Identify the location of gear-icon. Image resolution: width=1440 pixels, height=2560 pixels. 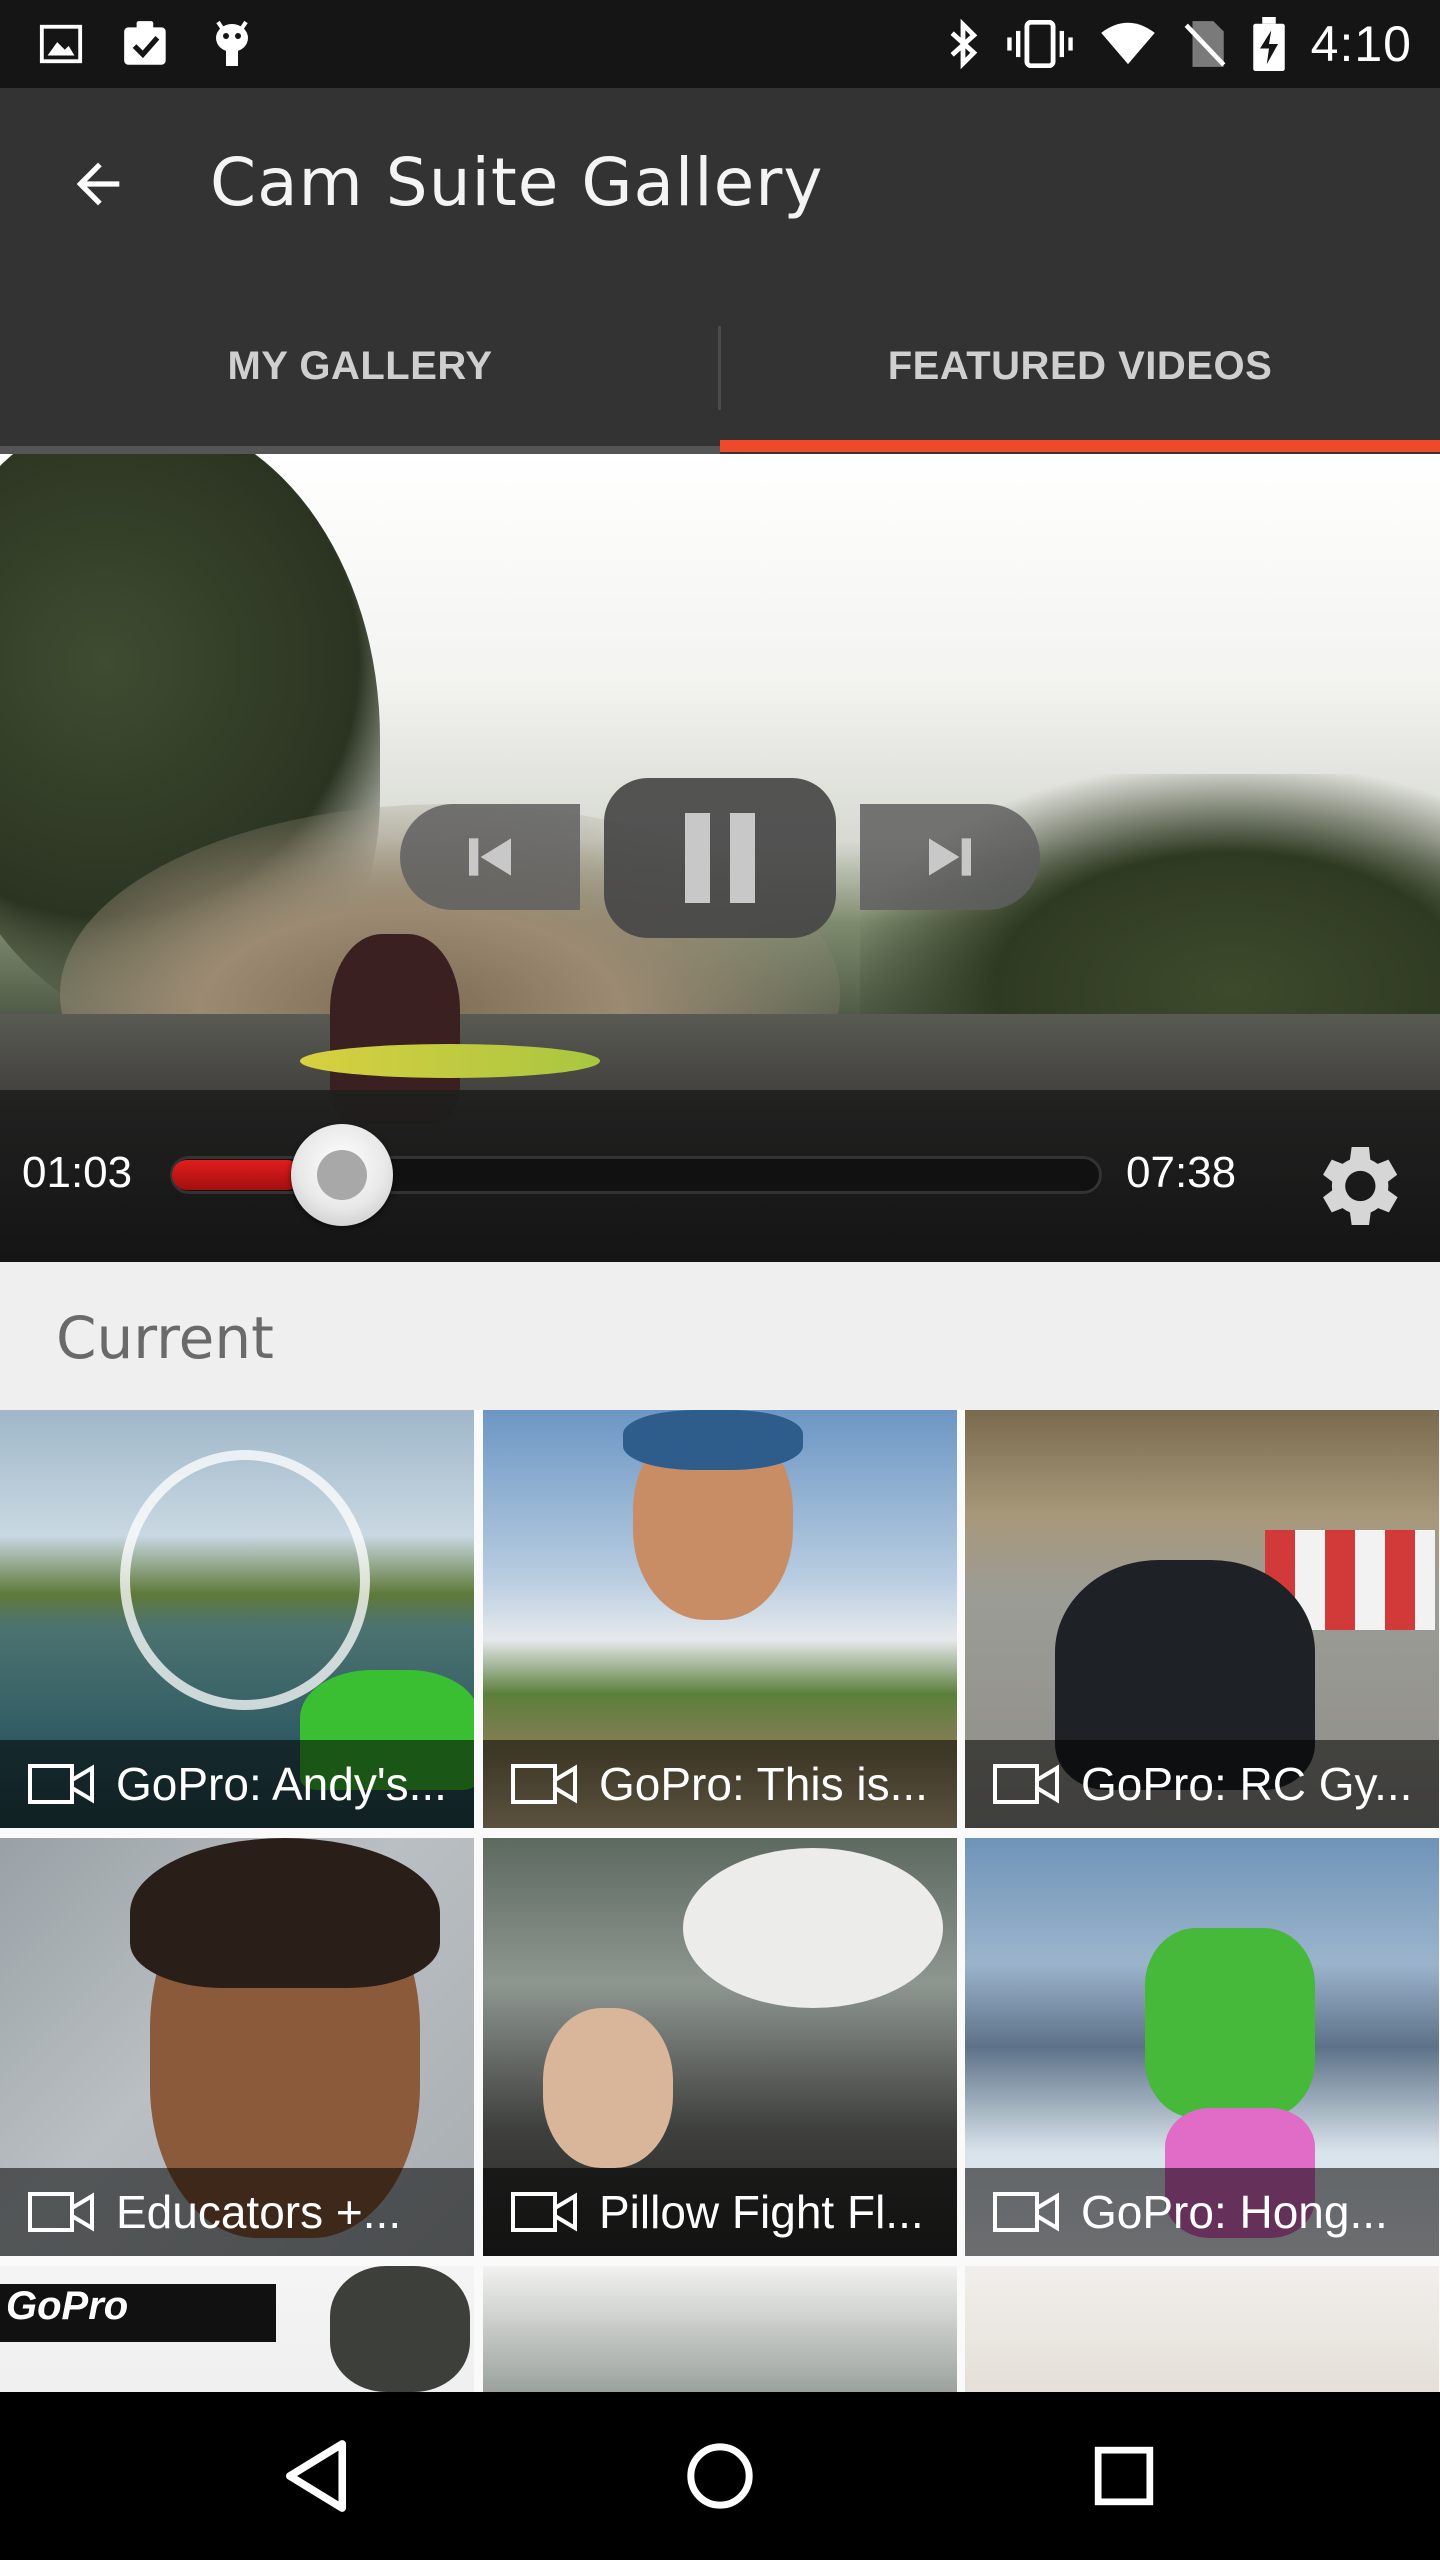
(1360, 1186).